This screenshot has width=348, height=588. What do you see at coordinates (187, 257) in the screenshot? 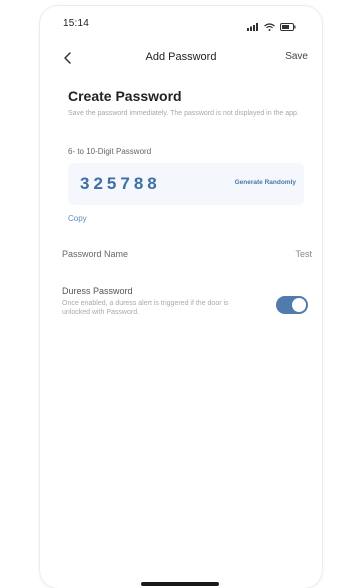
I see `password-name-row: Password Name Test` at bounding box center [187, 257].